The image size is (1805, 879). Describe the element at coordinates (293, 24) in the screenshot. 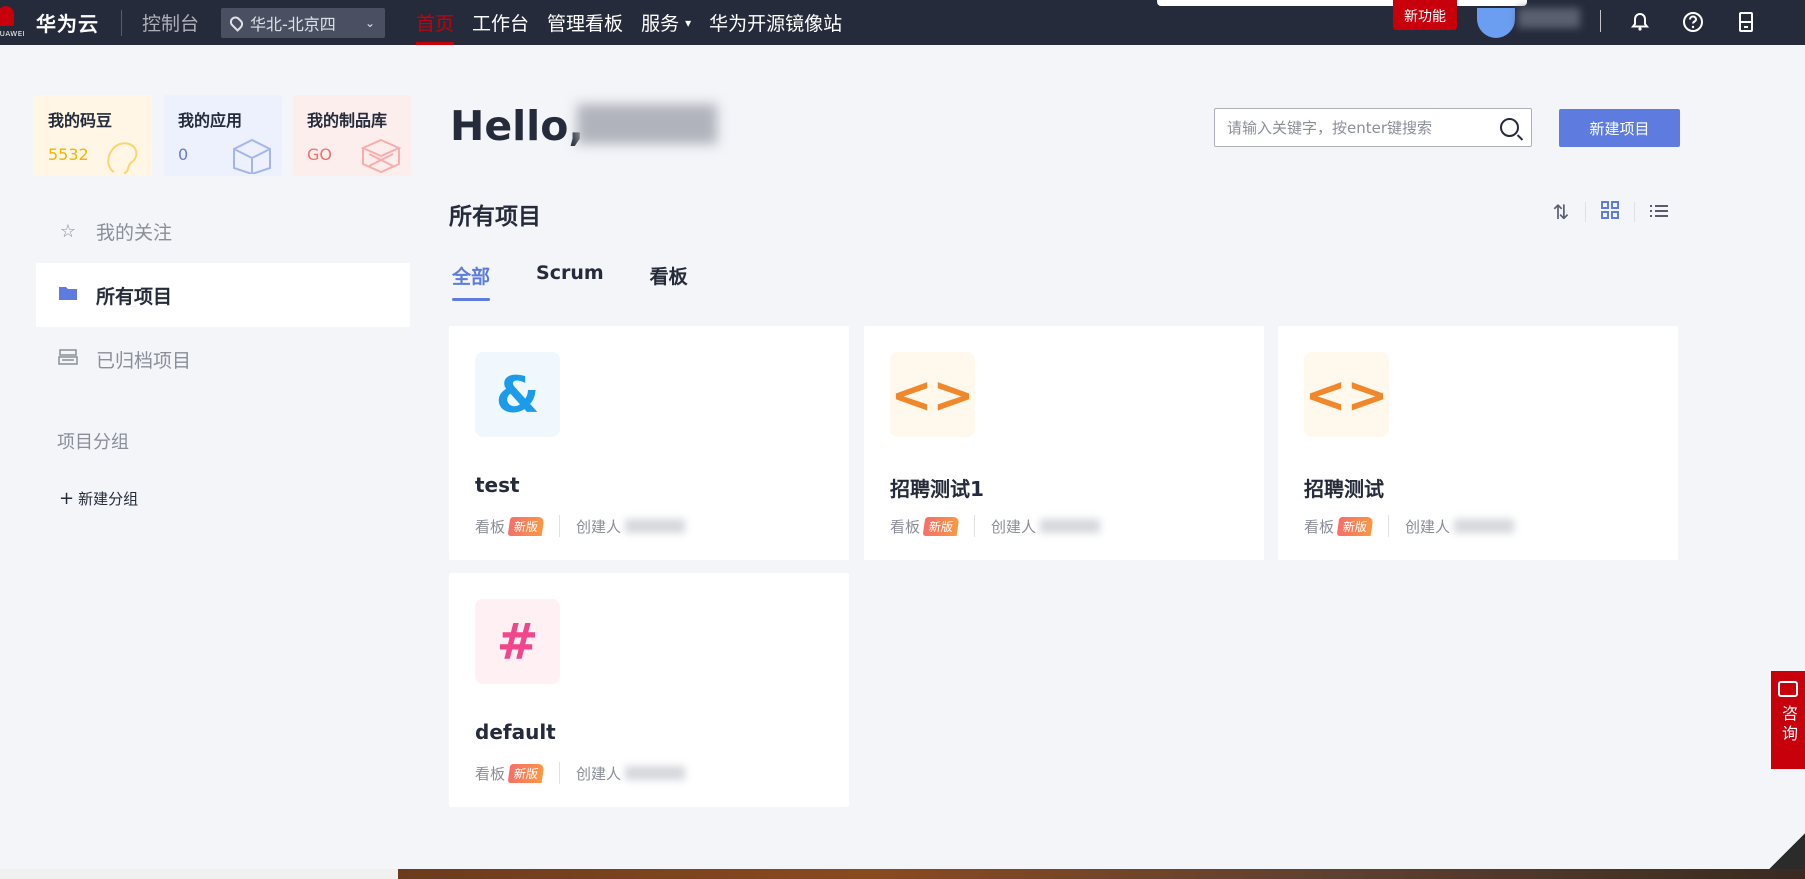

I see `region-label: 华北-北京四` at that location.